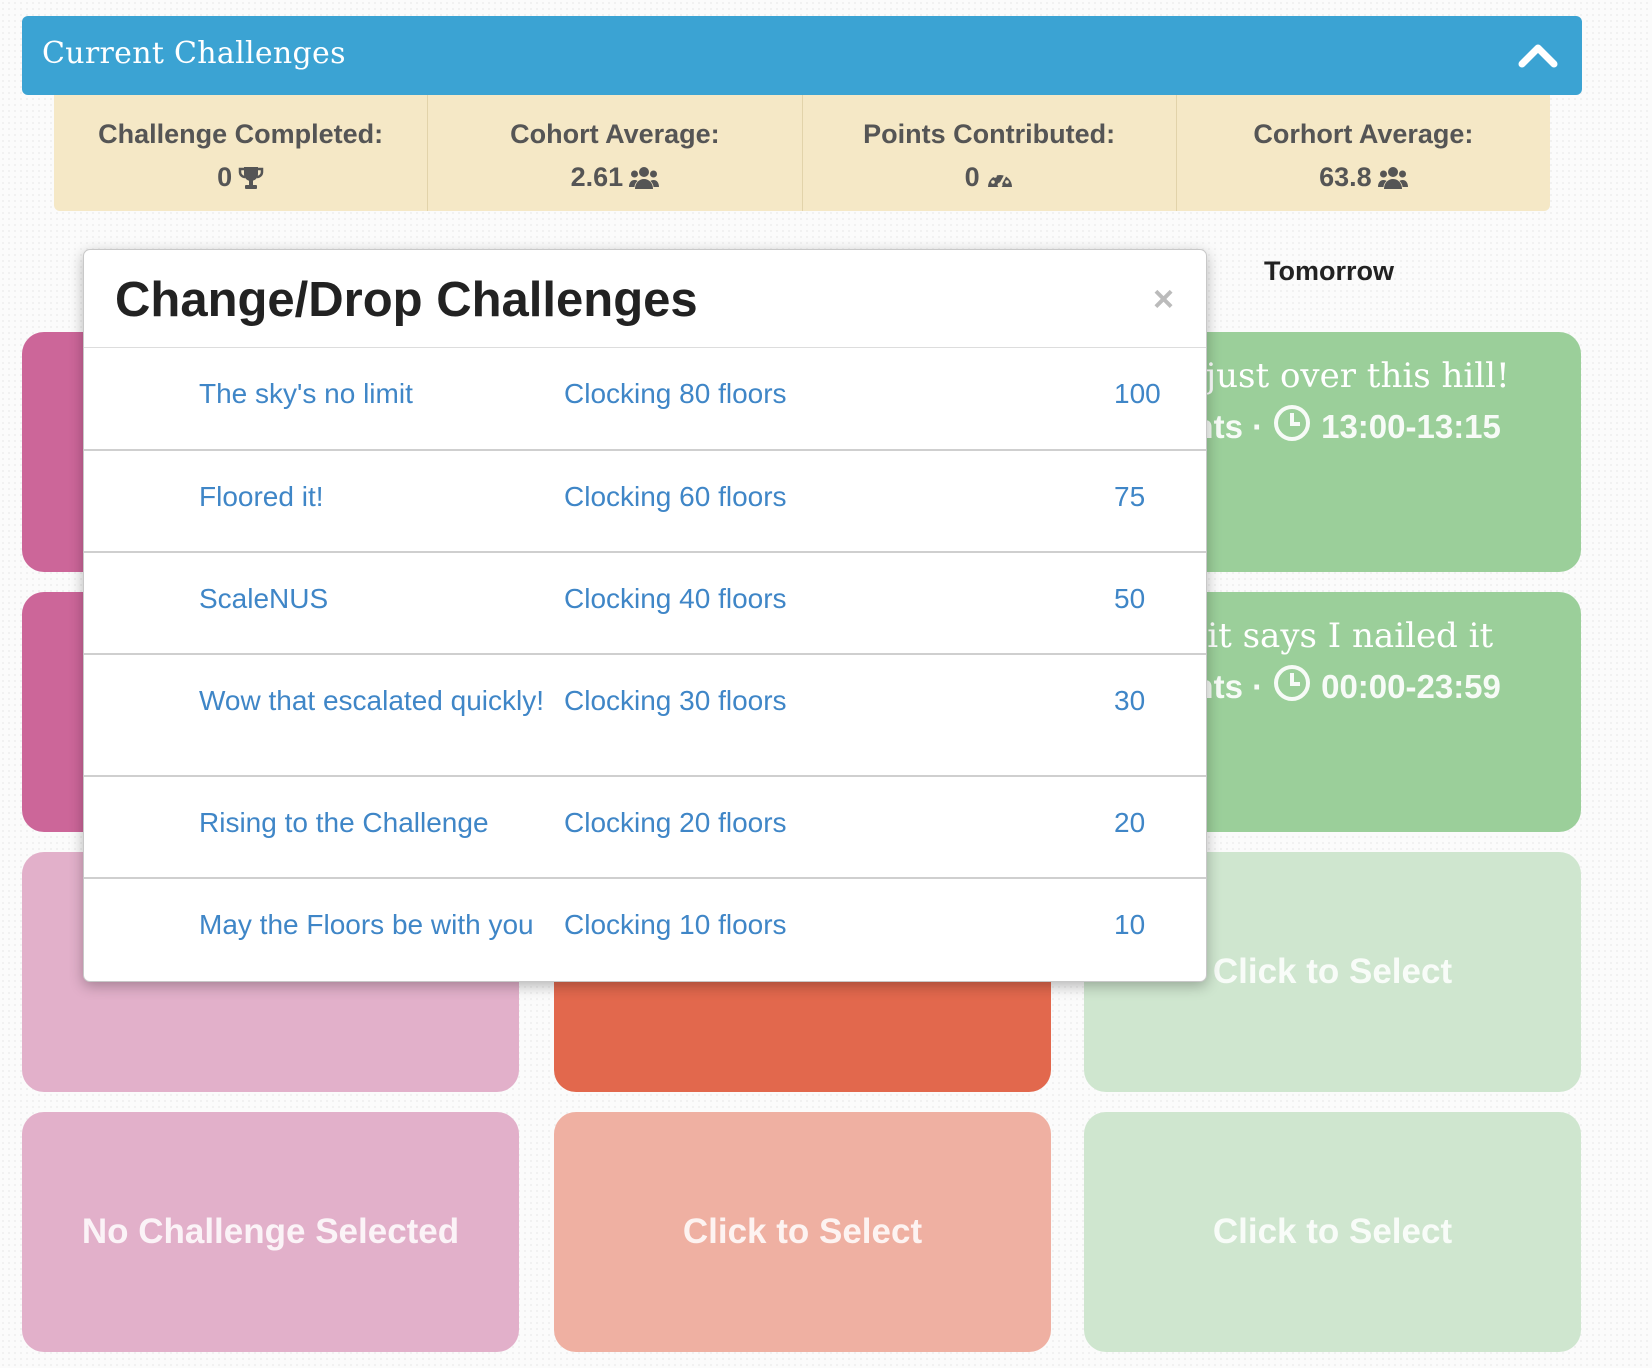  What do you see at coordinates (675, 497) in the screenshot?
I see `challenge-description: Clocking 60 floors` at bounding box center [675, 497].